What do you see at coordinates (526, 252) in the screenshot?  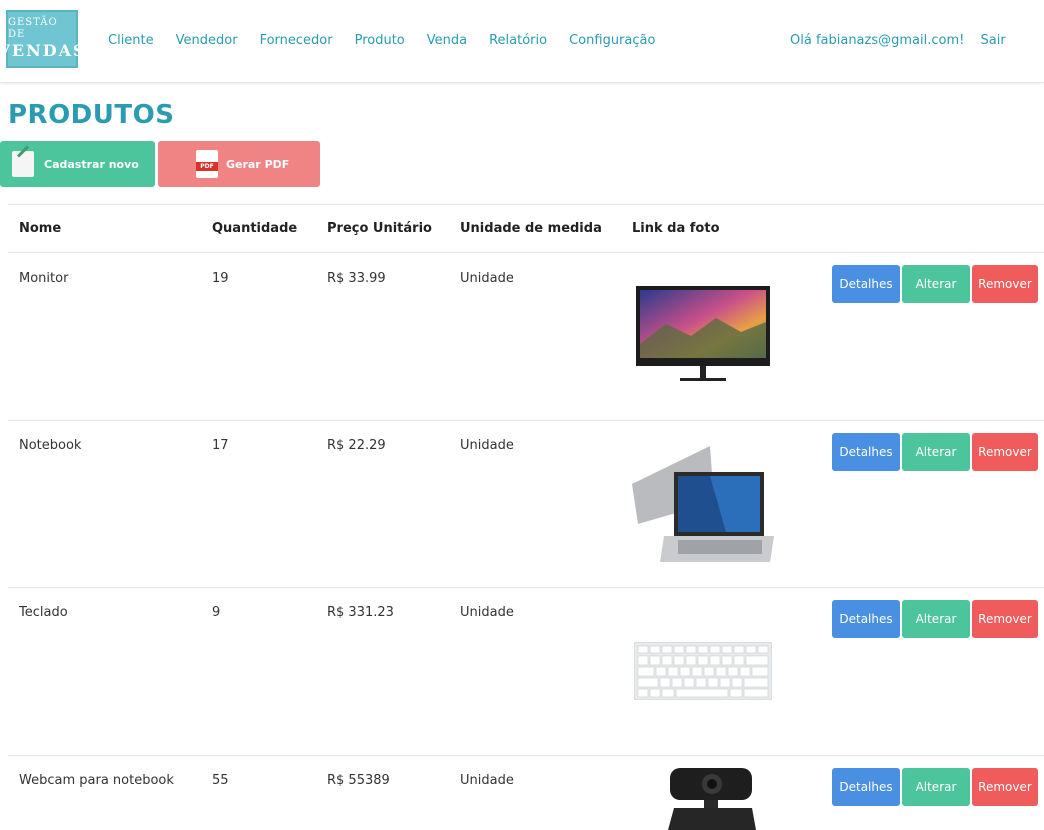 I see `header-divider` at bounding box center [526, 252].